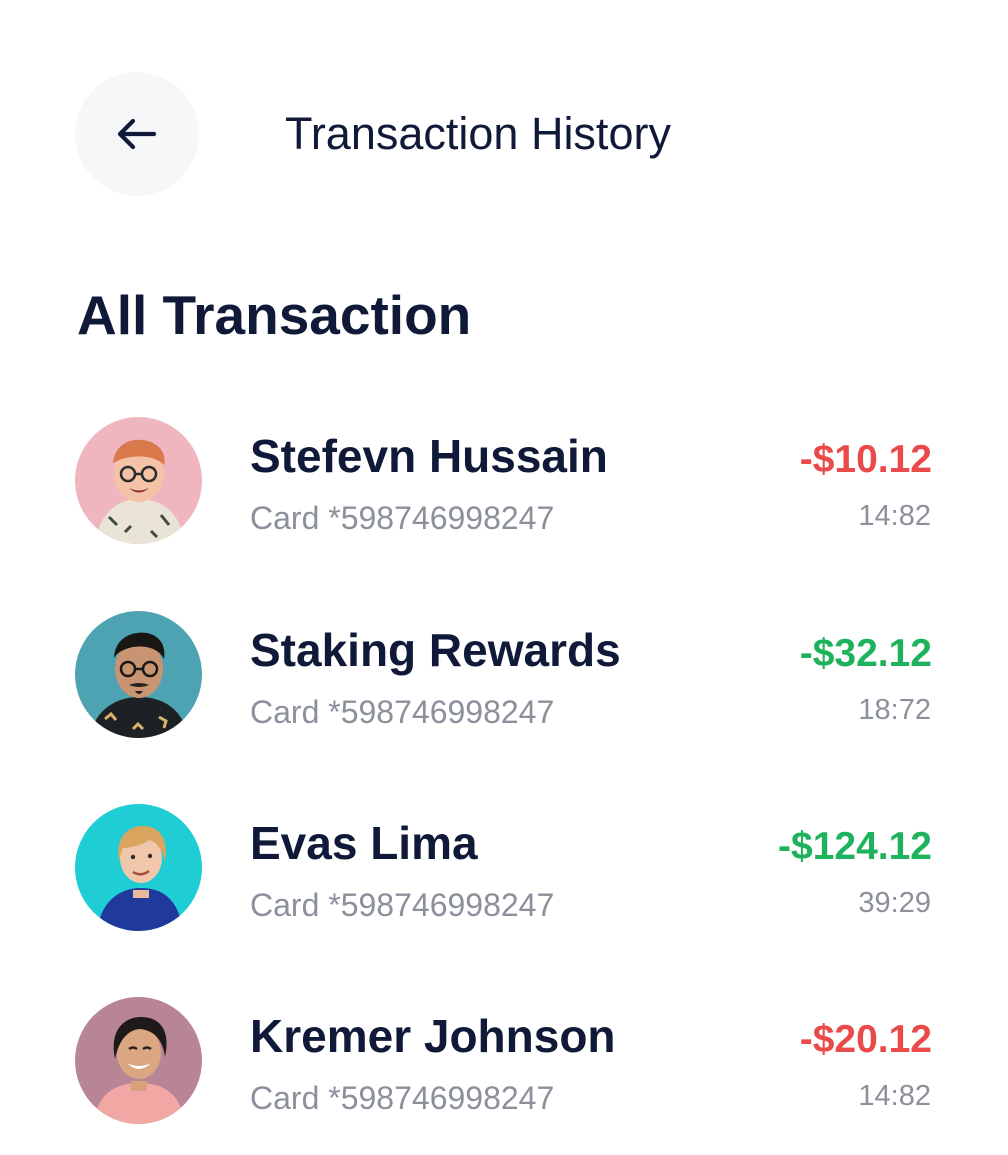 Image resolution: width=1008 pixels, height=1155 pixels. What do you see at coordinates (894, 710) in the screenshot?
I see `transaction-time: 18:72` at bounding box center [894, 710].